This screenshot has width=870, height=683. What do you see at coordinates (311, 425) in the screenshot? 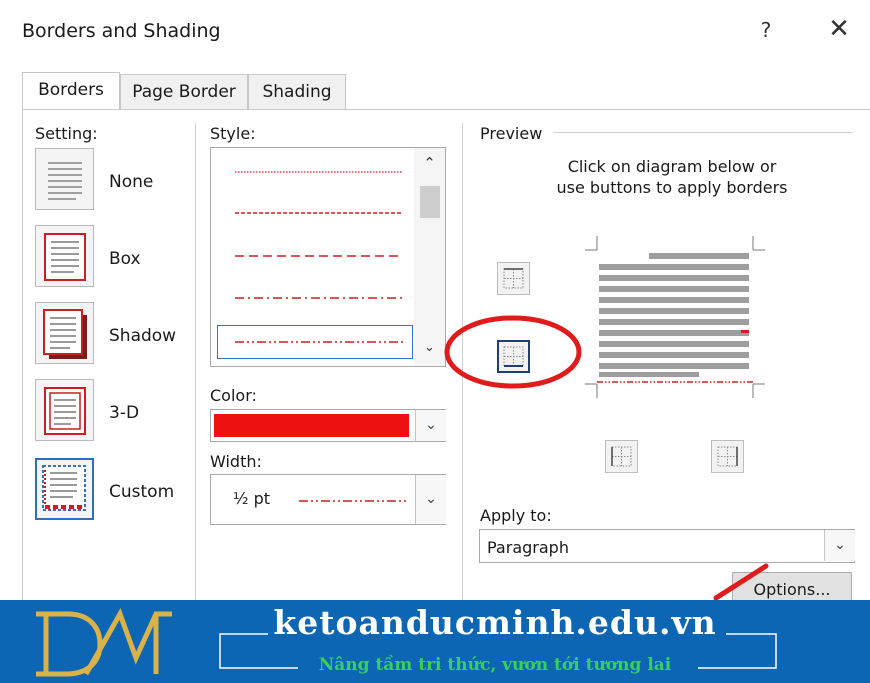
I see `color-swatch` at bounding box center [311, 425].